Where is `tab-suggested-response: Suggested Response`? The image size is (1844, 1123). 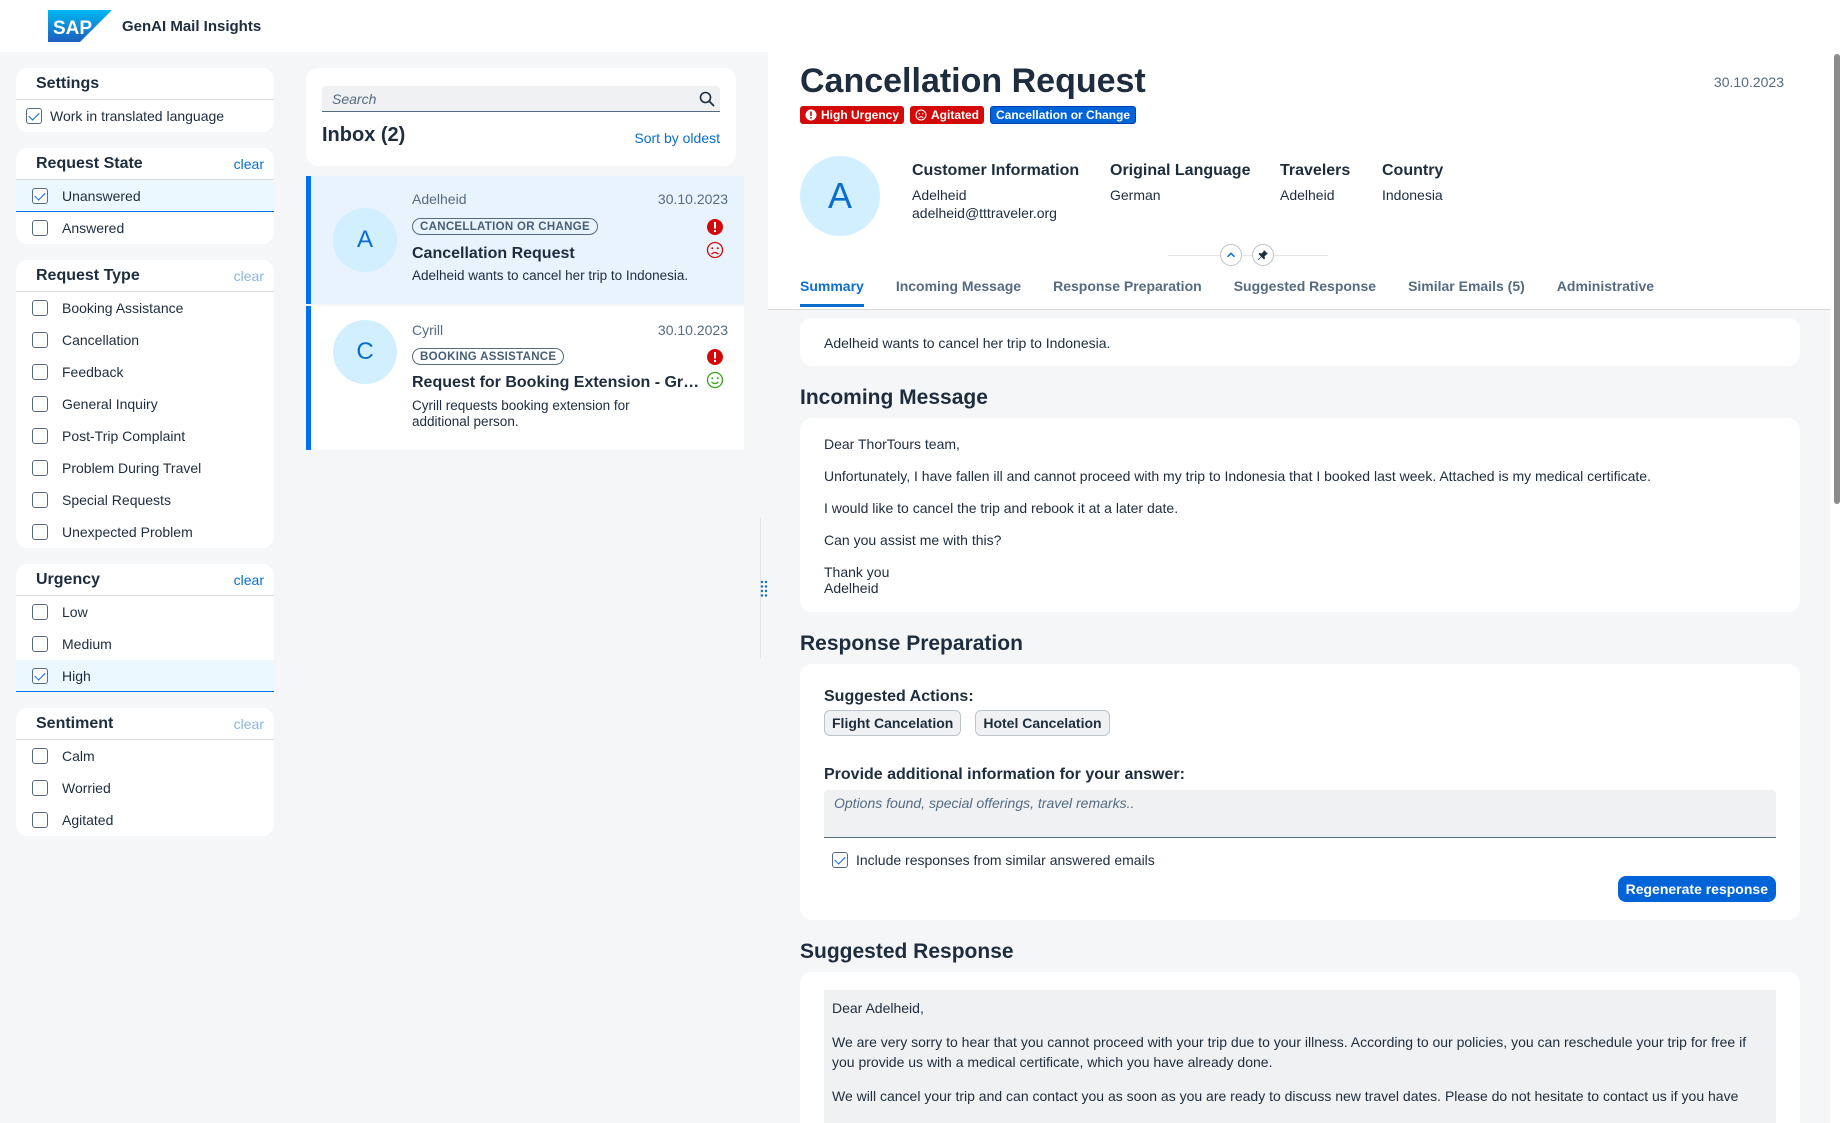 tab-suggested-response: Suggested Response is located at coordinates (1305, 292).